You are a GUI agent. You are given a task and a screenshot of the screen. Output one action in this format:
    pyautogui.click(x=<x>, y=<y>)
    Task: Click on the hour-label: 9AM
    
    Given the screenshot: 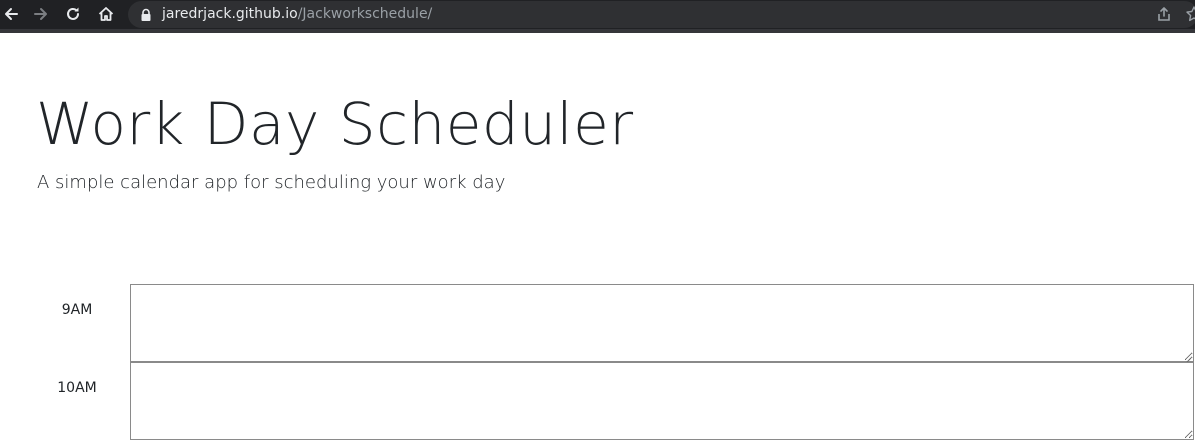 What is the action you would take?
    pyautogui.click(x=77, y=310)
    